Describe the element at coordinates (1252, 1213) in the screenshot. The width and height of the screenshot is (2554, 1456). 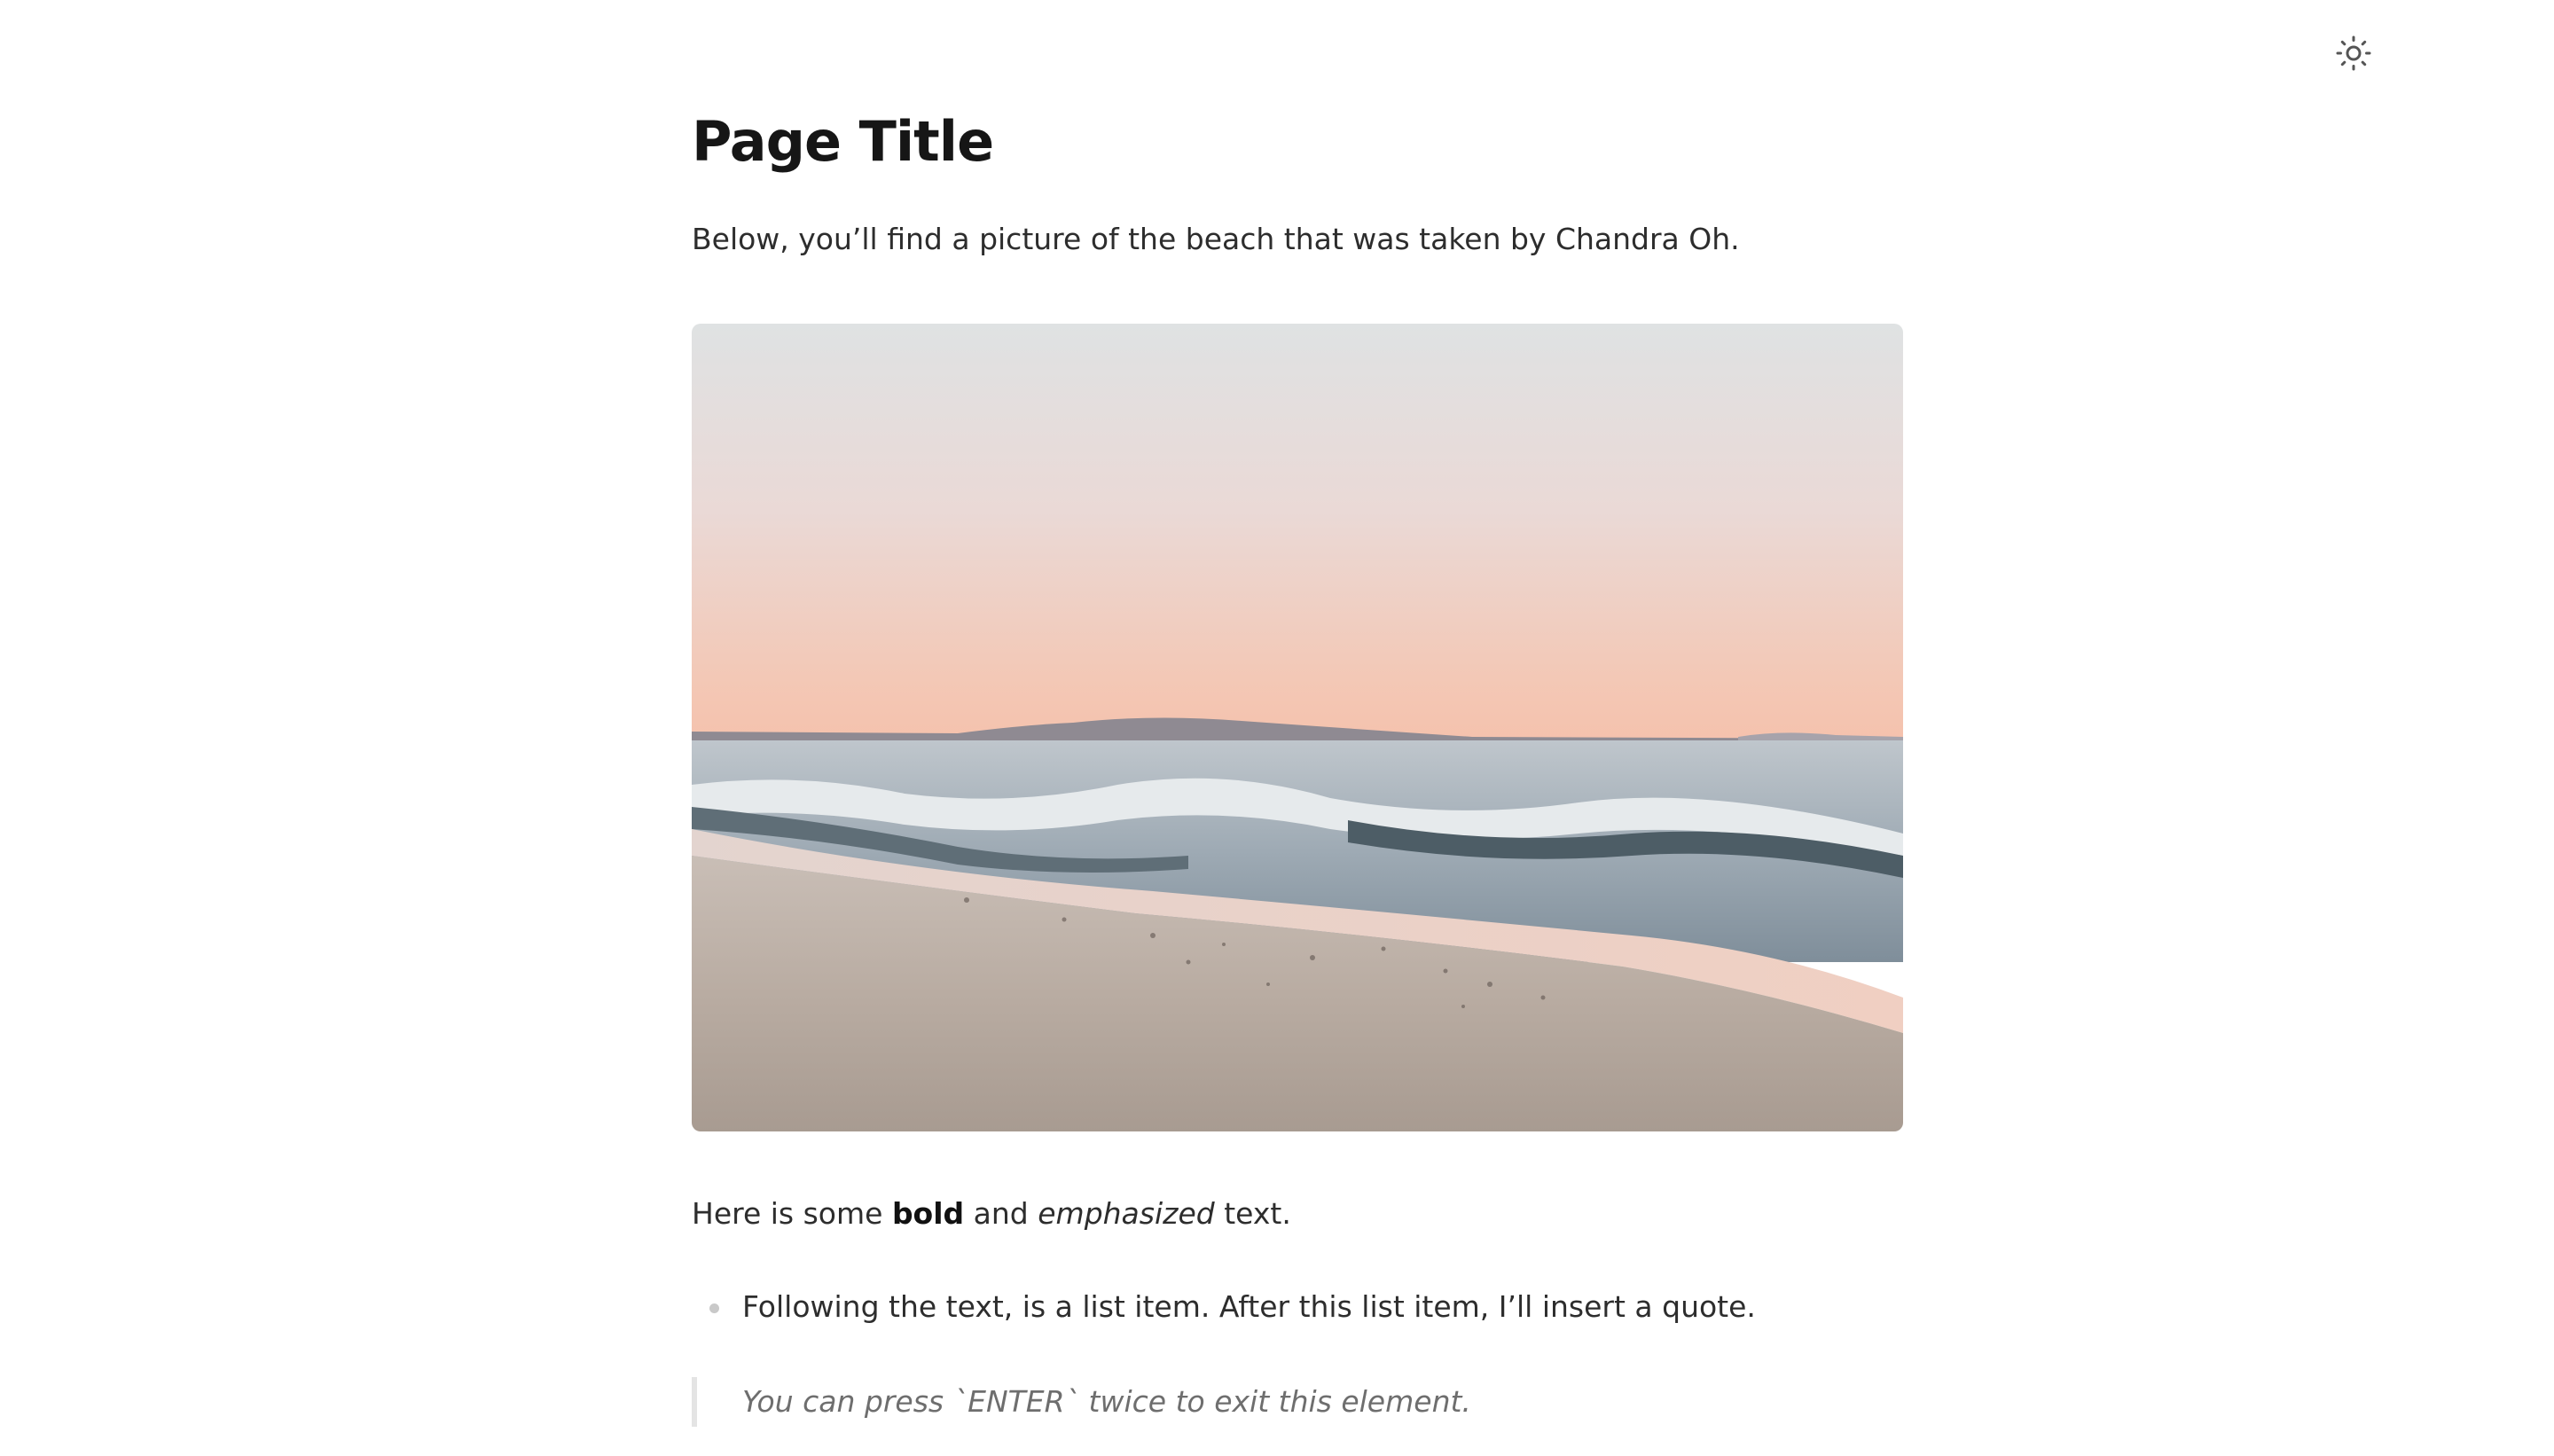
I see `formatted-text-suffix: text.` at that location.